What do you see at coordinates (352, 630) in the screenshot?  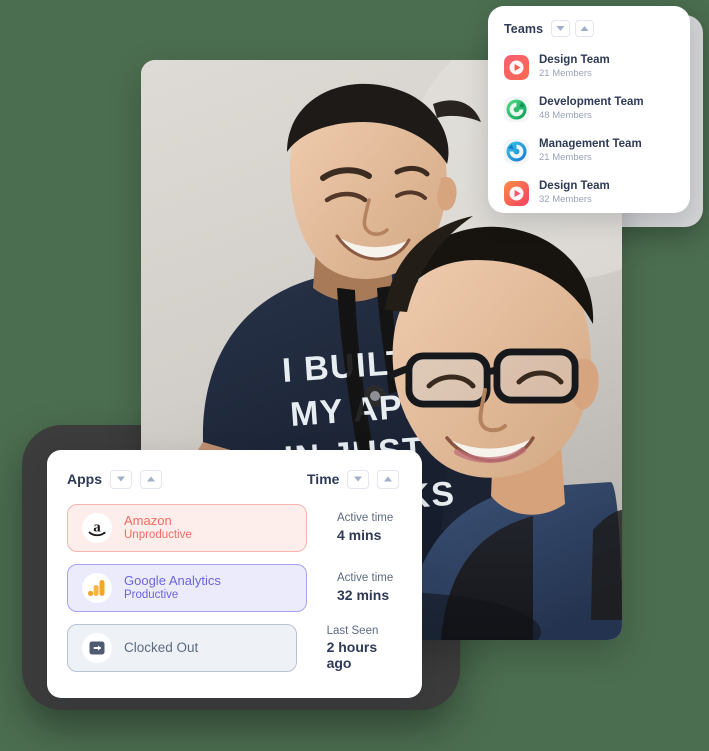 I see `time-metric-label: Last Seen` at bounding box center [352, 630].